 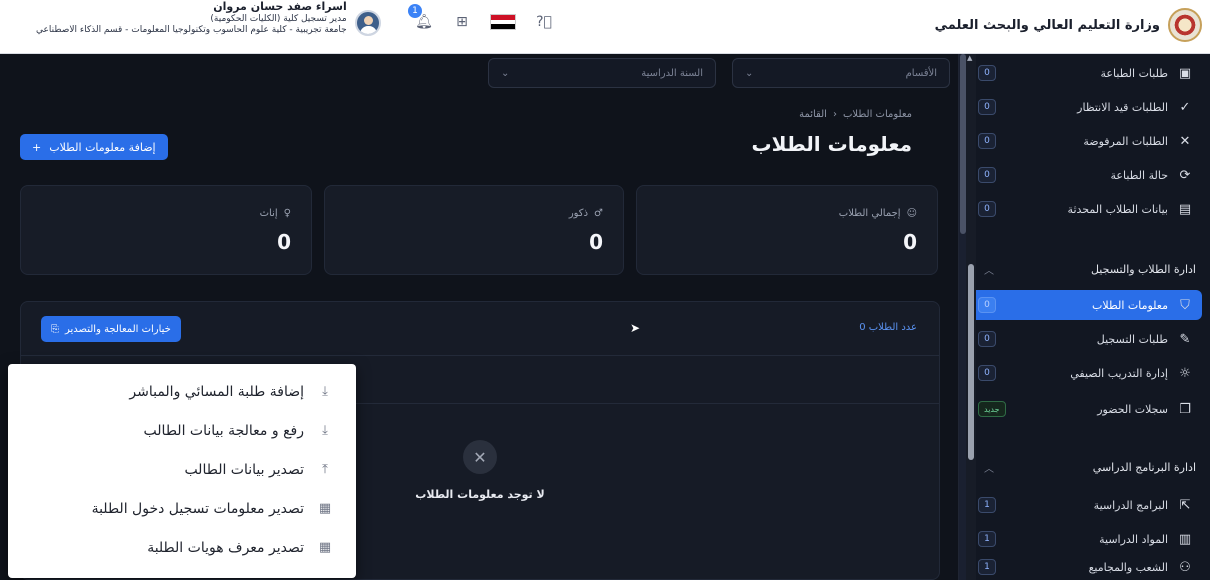 I want to click on sidebar-item-attendance: ❐ سجلات الحضور جديد, so click(x=1086, y=409).